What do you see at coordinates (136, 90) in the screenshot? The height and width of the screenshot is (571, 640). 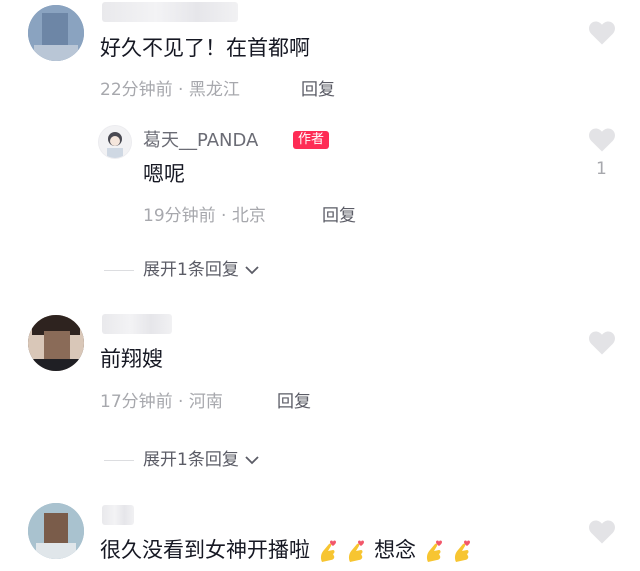 I see `comment-time: 22分钟前` at bounding box center [136, 90].